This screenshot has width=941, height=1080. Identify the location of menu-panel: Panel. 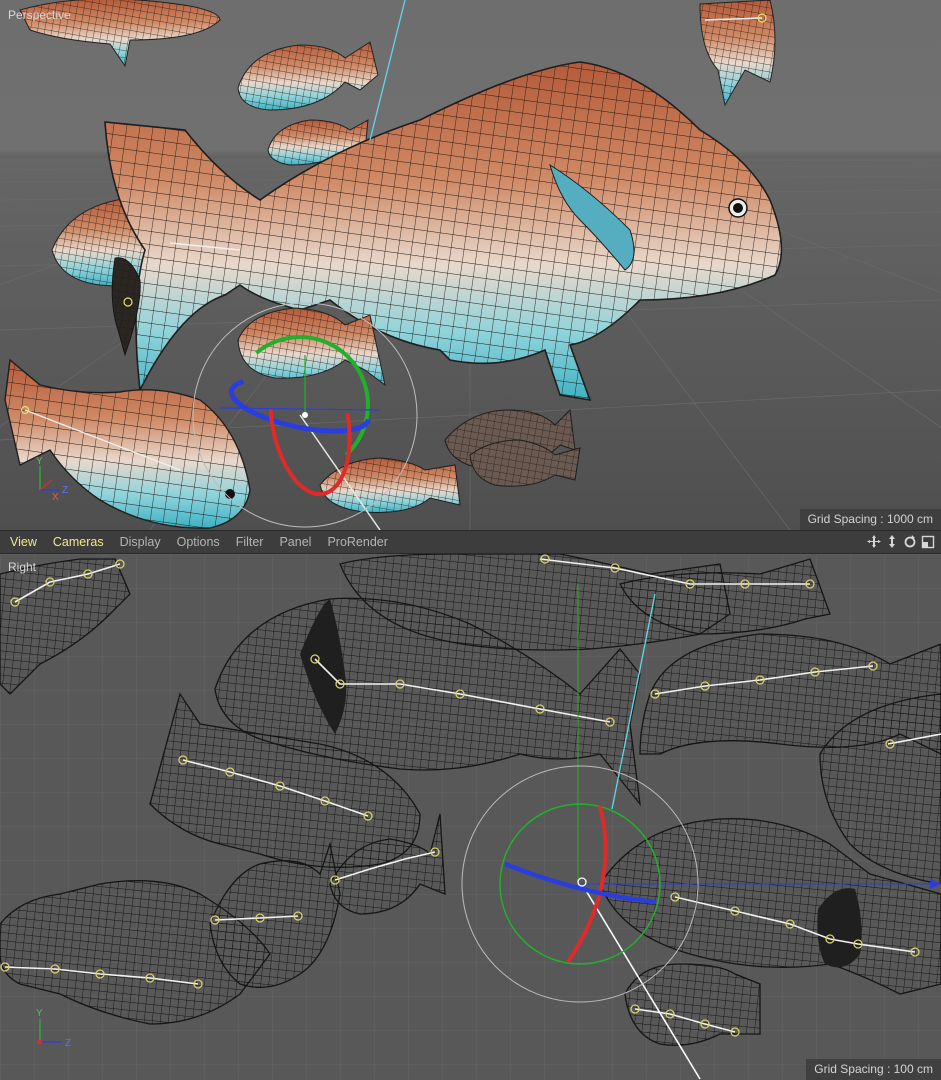
(295, 542).